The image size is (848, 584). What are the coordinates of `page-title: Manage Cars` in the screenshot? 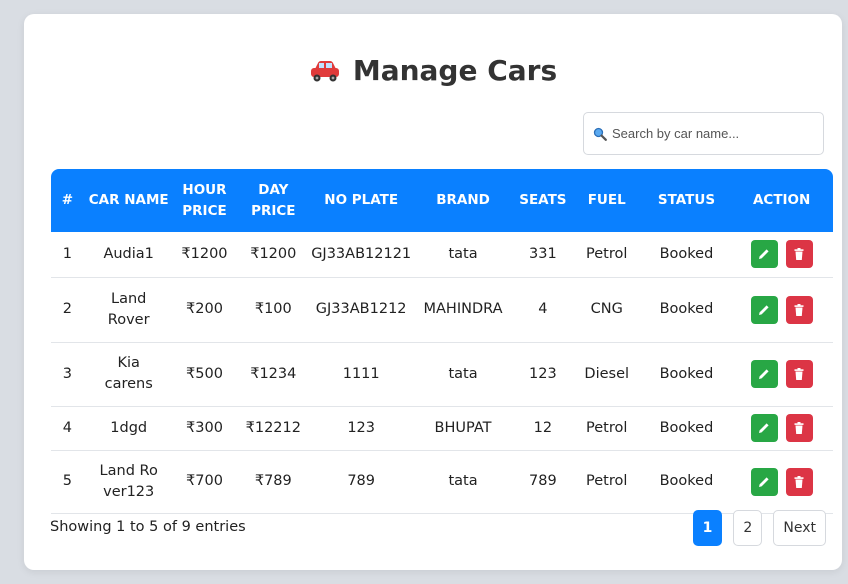 It's located at (433, 70).